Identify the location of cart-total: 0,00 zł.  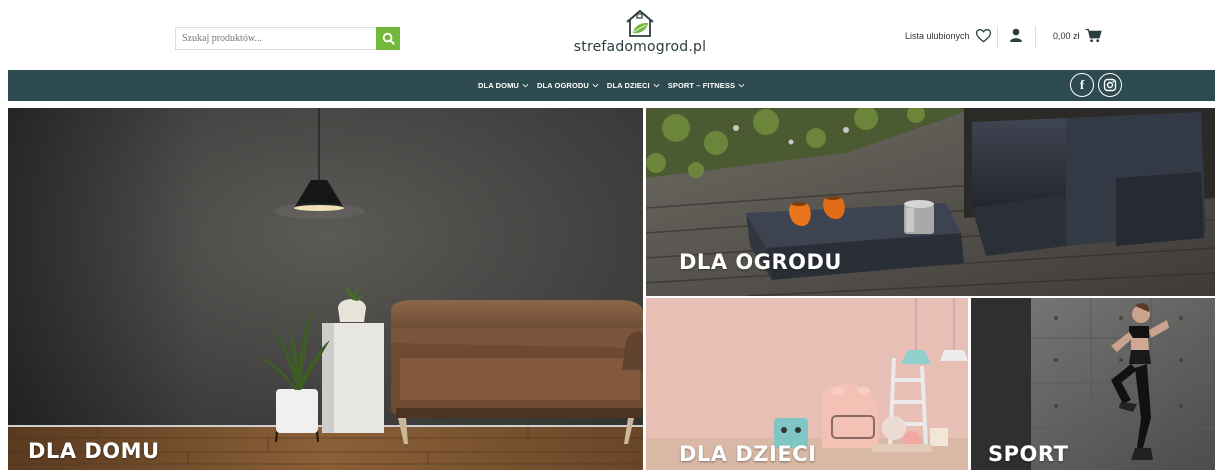
(1066, 35).